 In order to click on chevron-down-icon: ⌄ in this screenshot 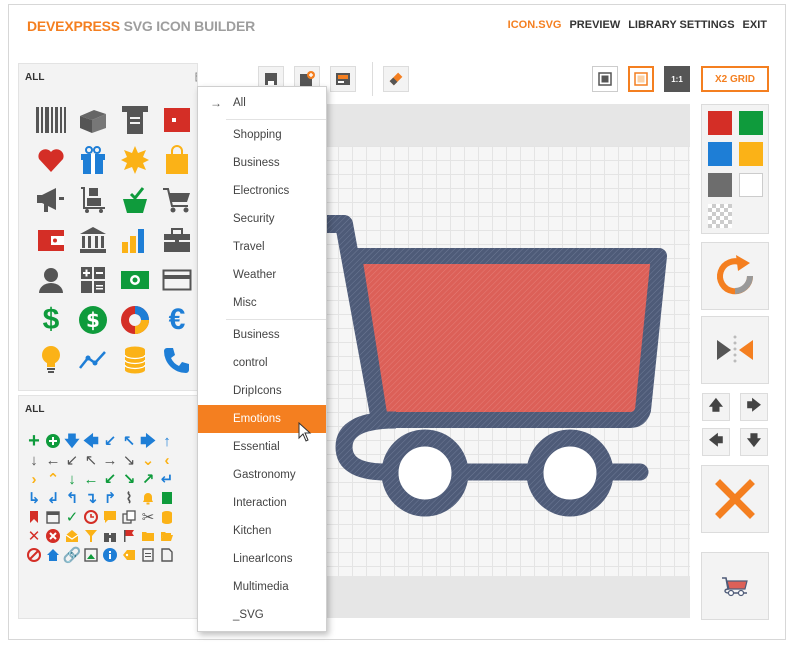, I will do `click(148, 460)`.